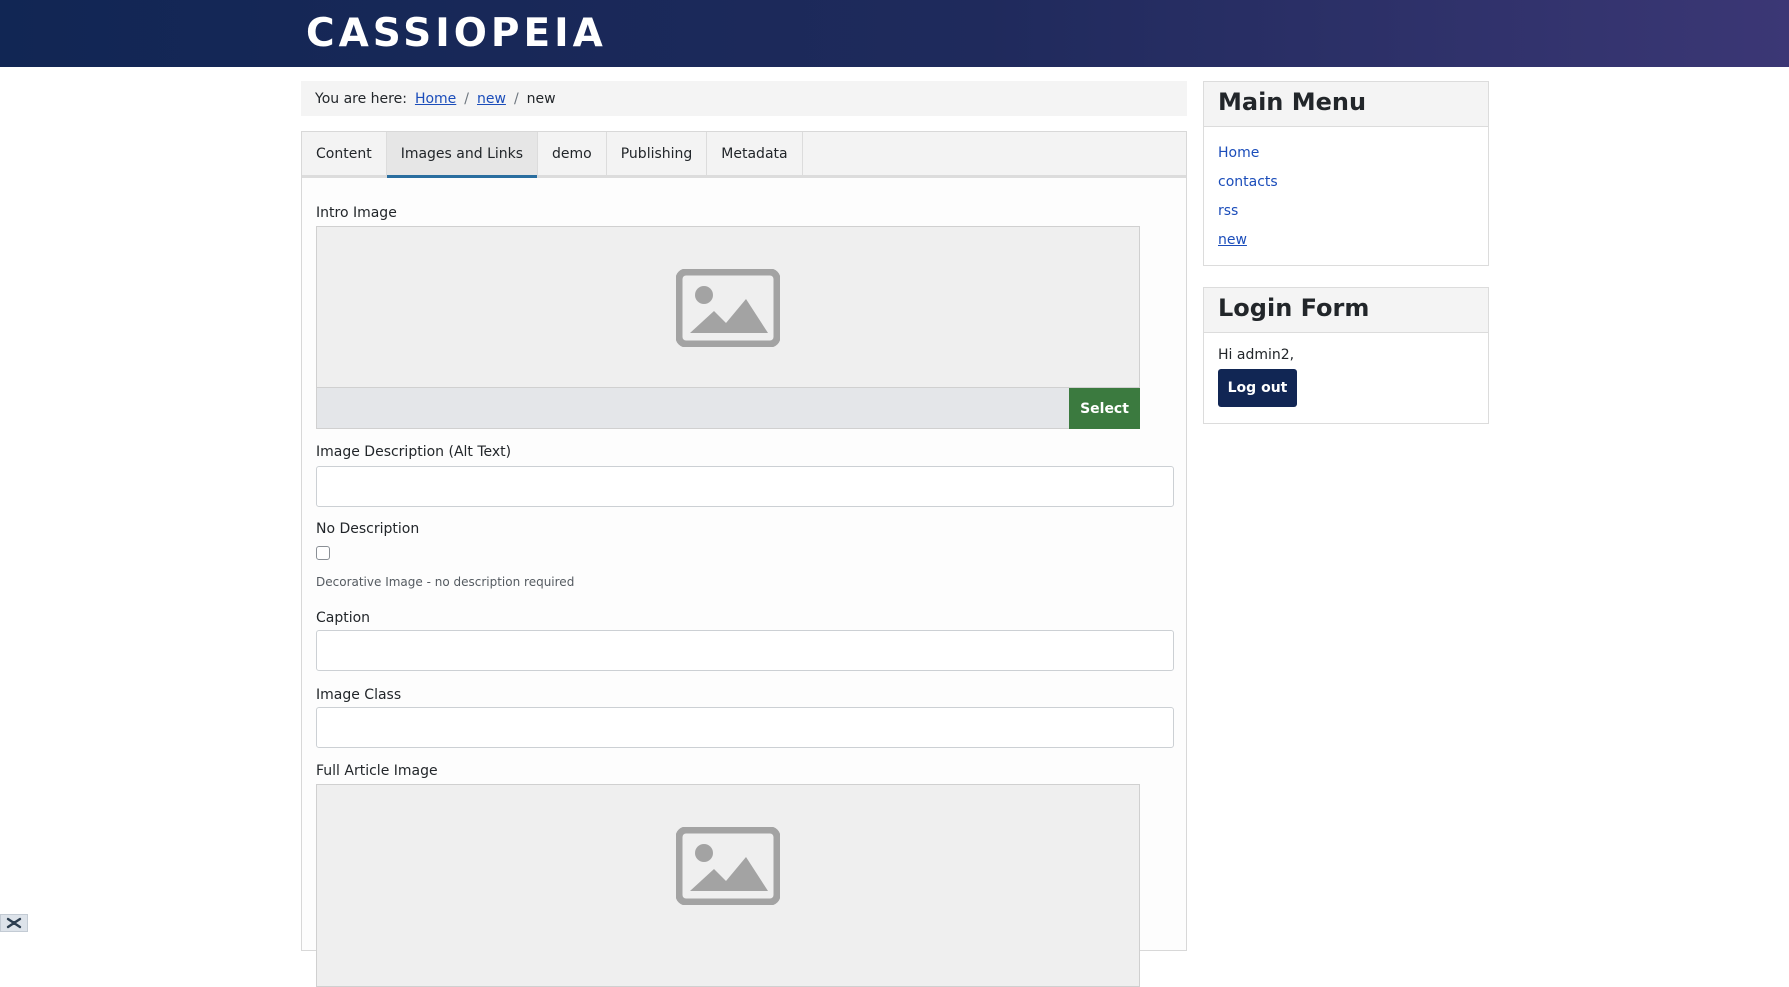  Describe the element at coordinates (491, 99) in the screenshot. I see `breadcrumb-category-link: new` at that location.